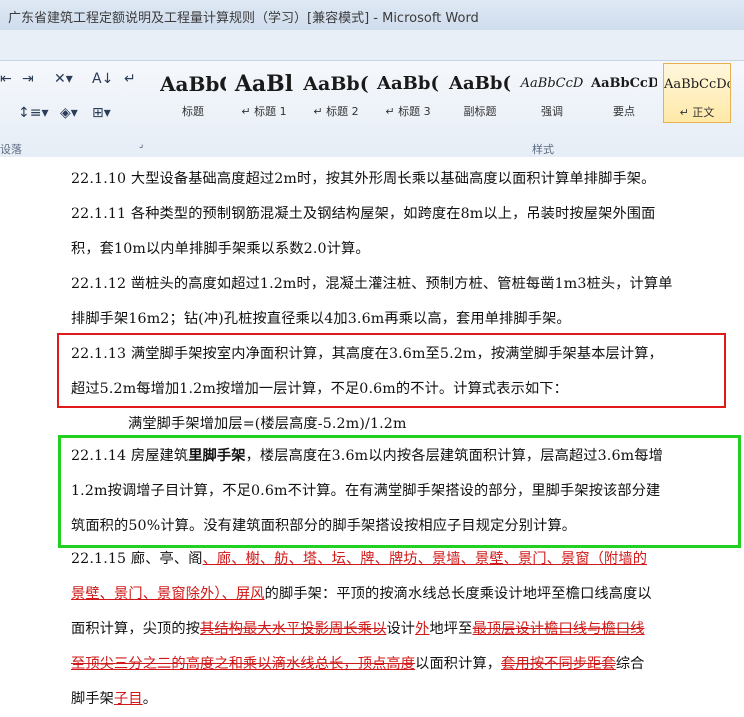  I want to click on style-heading-3: AaBb( ↵ 标题 3, so click(408, 95).